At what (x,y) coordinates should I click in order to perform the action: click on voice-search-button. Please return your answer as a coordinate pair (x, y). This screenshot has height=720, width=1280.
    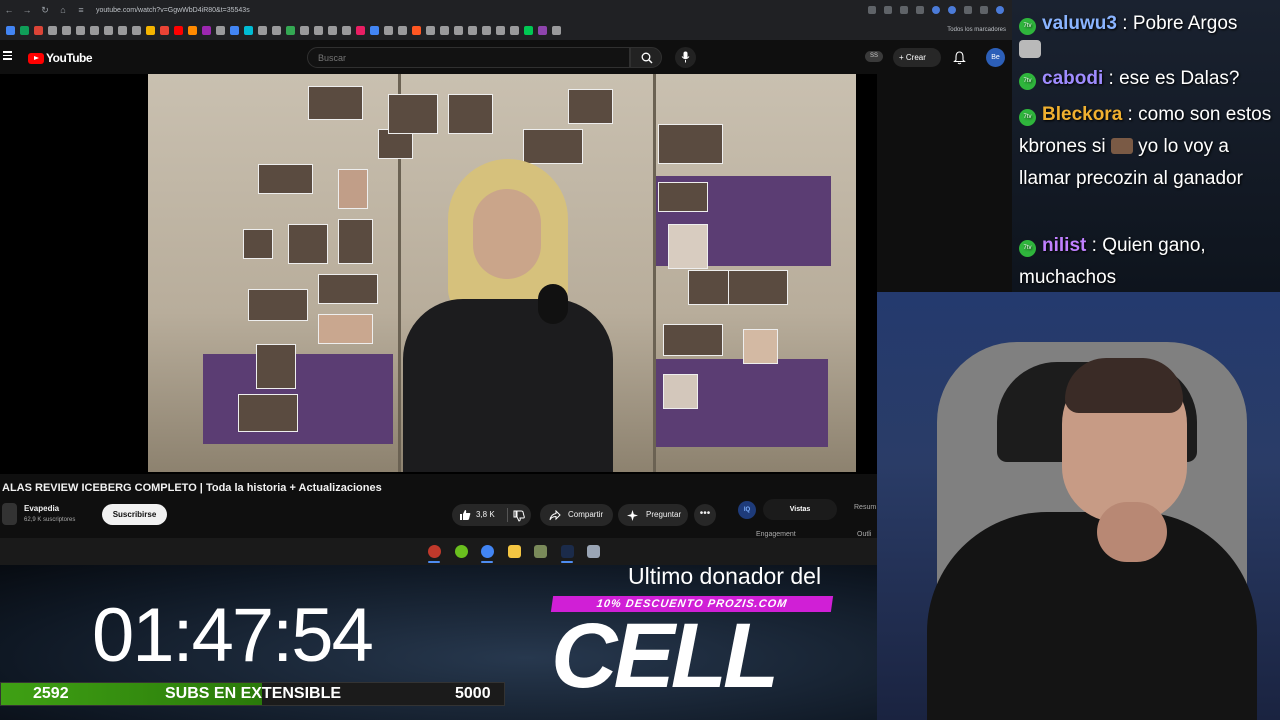
    Looking at the image, I should click on (685, 57).